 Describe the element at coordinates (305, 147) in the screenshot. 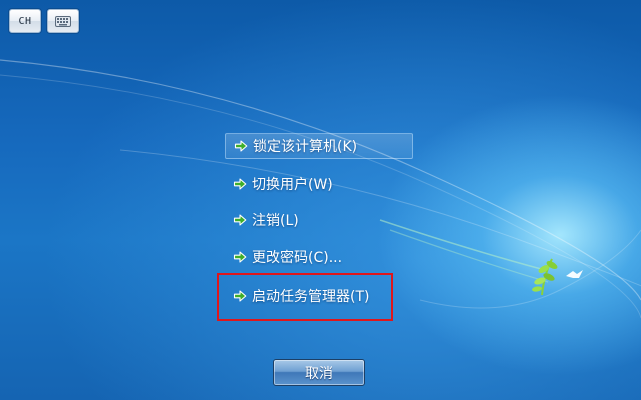

I see `menu-item-label: 锁定该计算机(K)` at that location.